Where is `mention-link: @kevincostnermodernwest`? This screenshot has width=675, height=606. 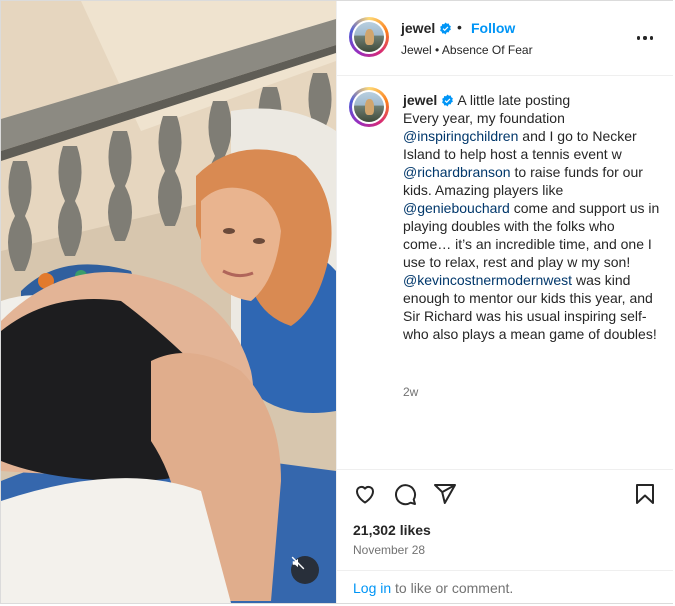 mention-link: @kevincostnermodernwest is located at coordinates (487, 280).